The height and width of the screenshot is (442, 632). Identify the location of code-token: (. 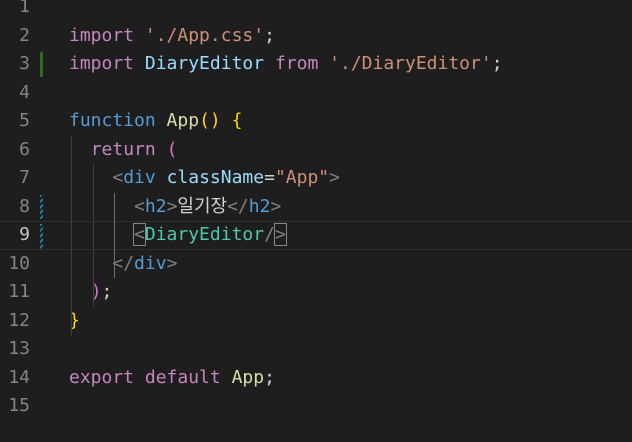
(172, 149).